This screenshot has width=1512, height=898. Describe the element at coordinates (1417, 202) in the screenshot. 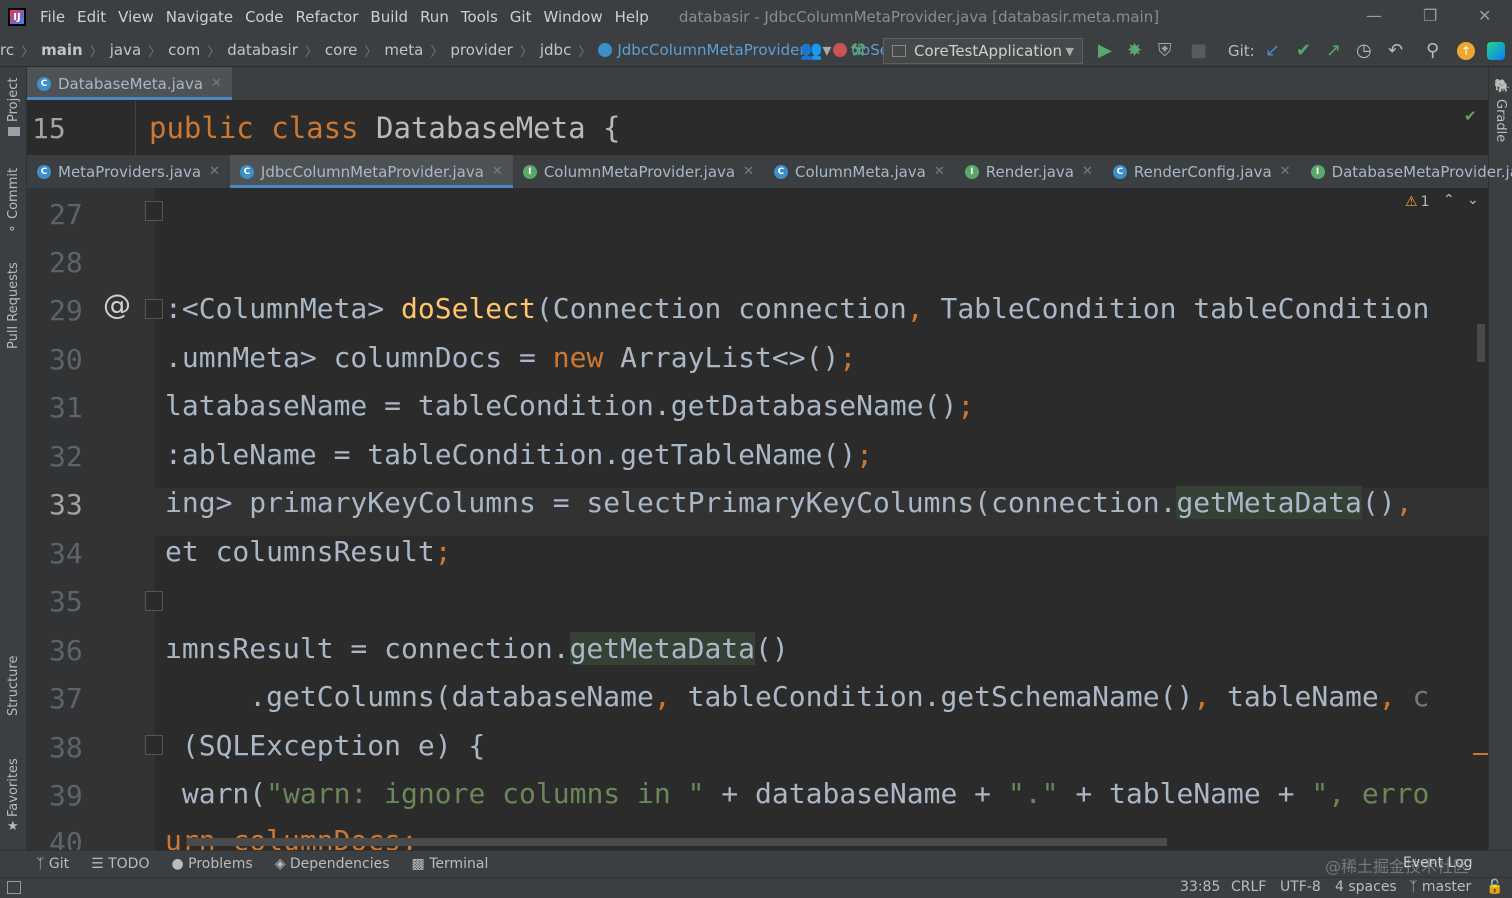

I see `warning-icon: ⚠ 1` at that location.